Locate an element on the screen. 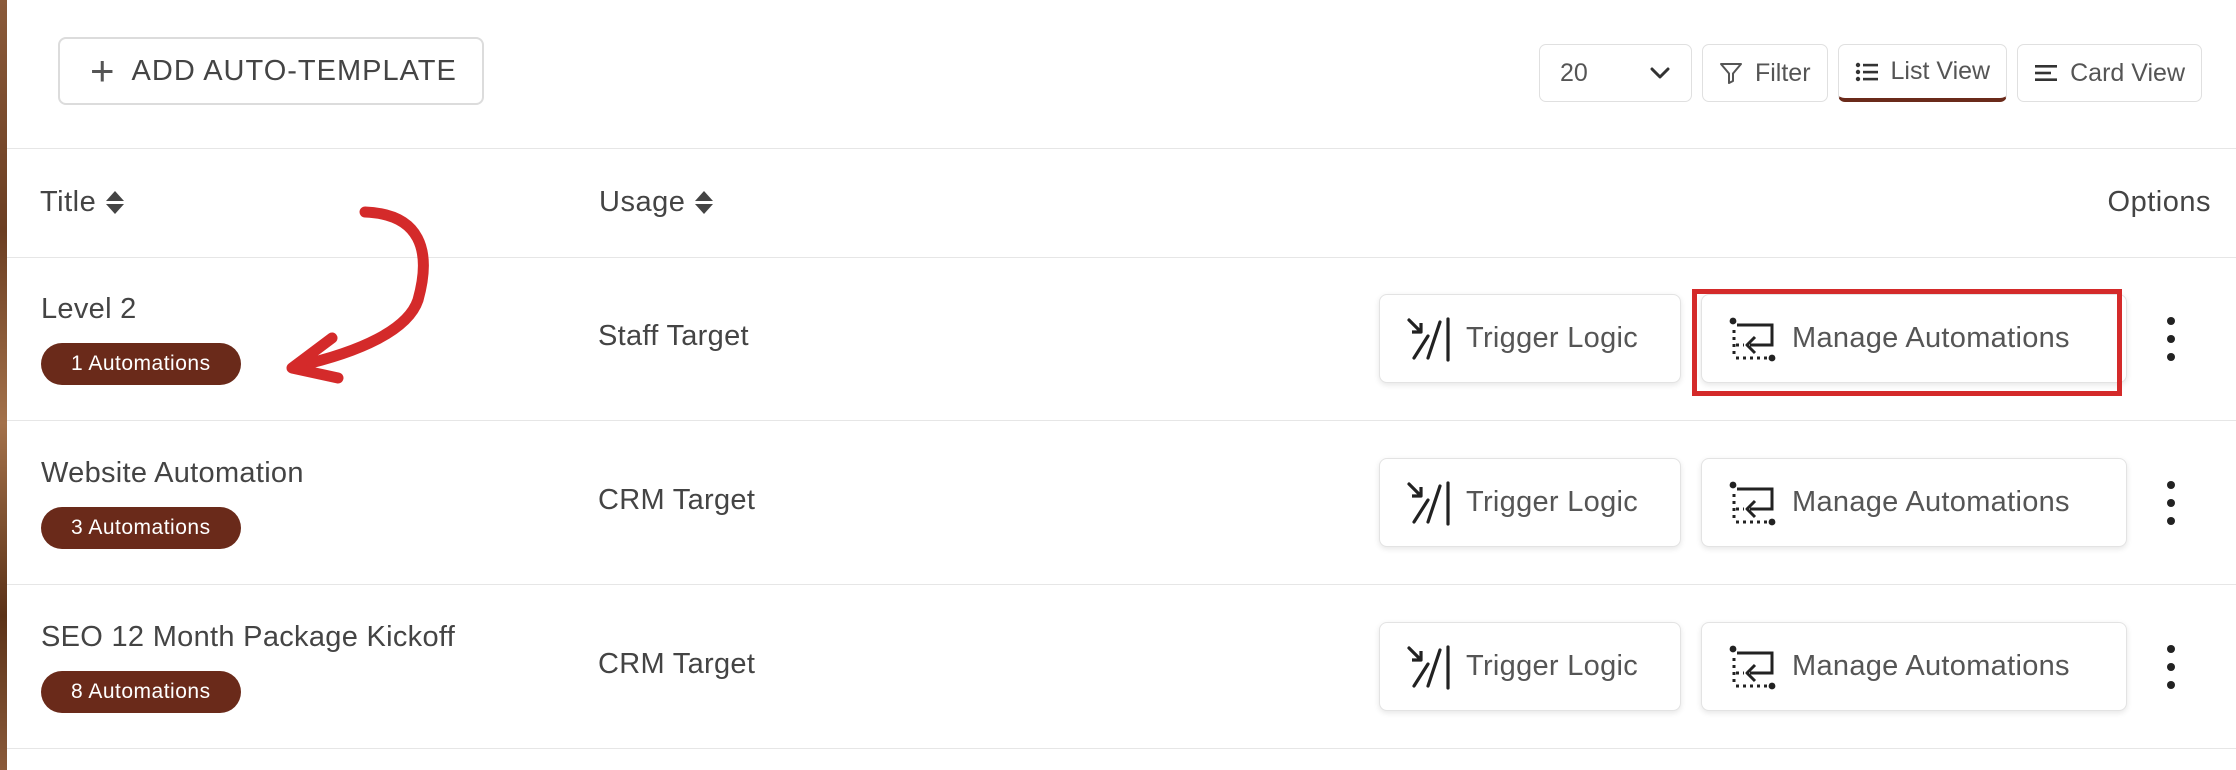 The height and width of the screenshot is (770, 2236). automations-badge: 8 Automations is located at coordinates (141, 692).